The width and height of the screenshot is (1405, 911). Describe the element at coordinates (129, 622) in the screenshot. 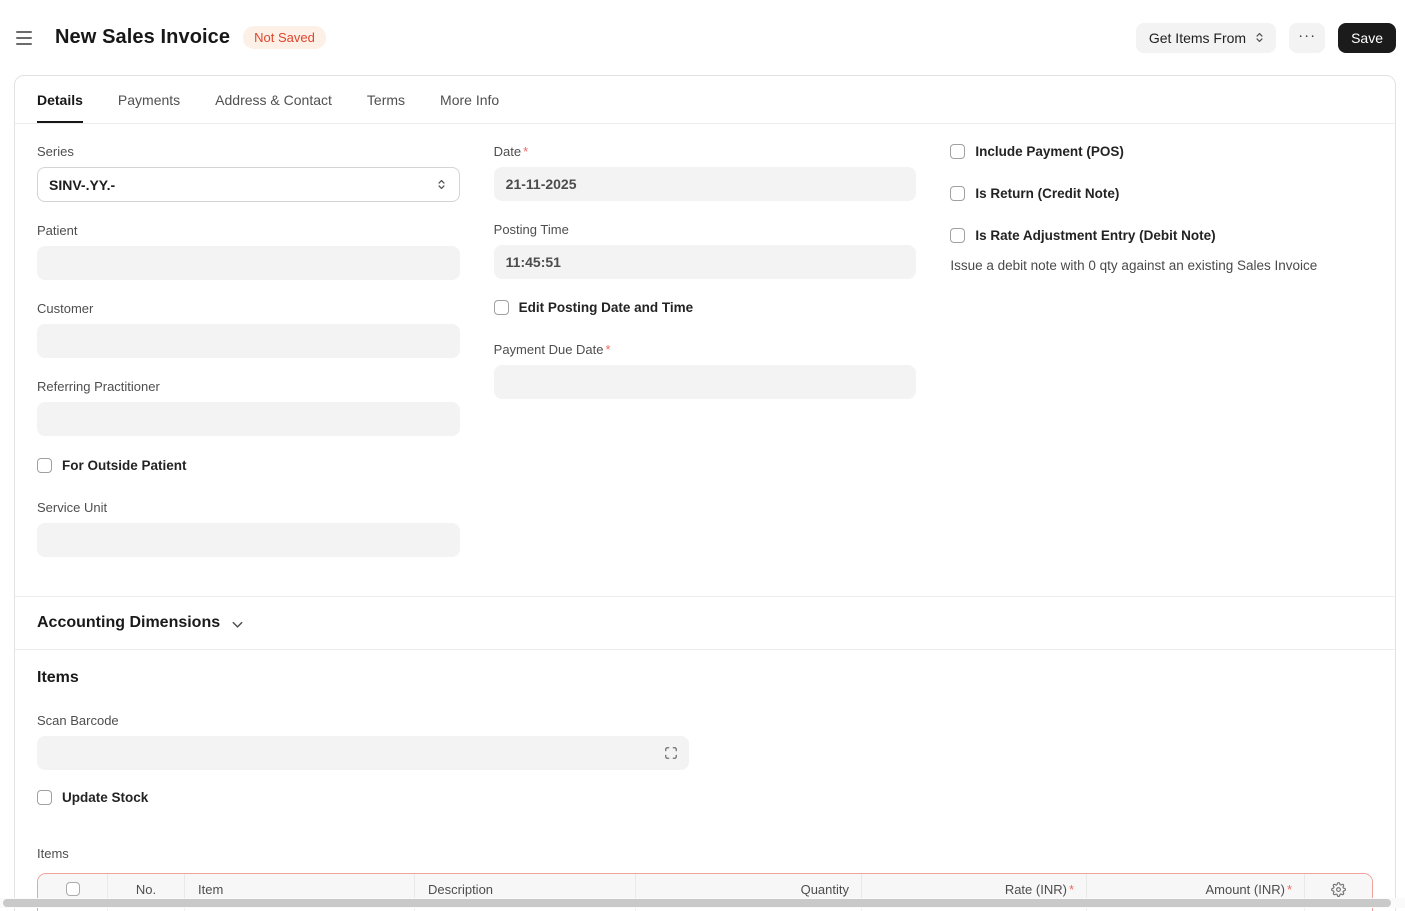

I see `accounting-dimensions-heading: Accounting Dimensions` at that location.